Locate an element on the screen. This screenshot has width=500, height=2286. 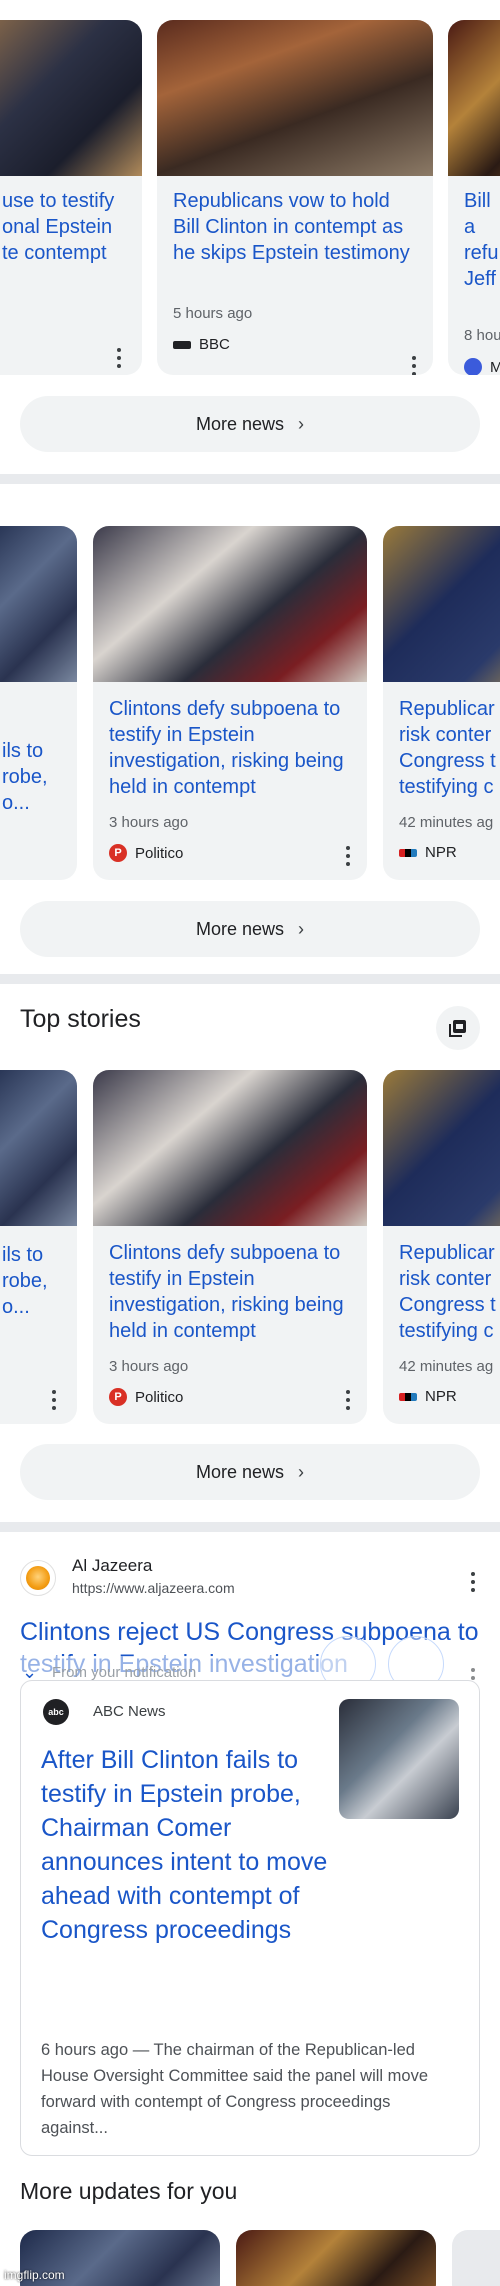
article-time: 8 hou is located at coordinates (482, 335).